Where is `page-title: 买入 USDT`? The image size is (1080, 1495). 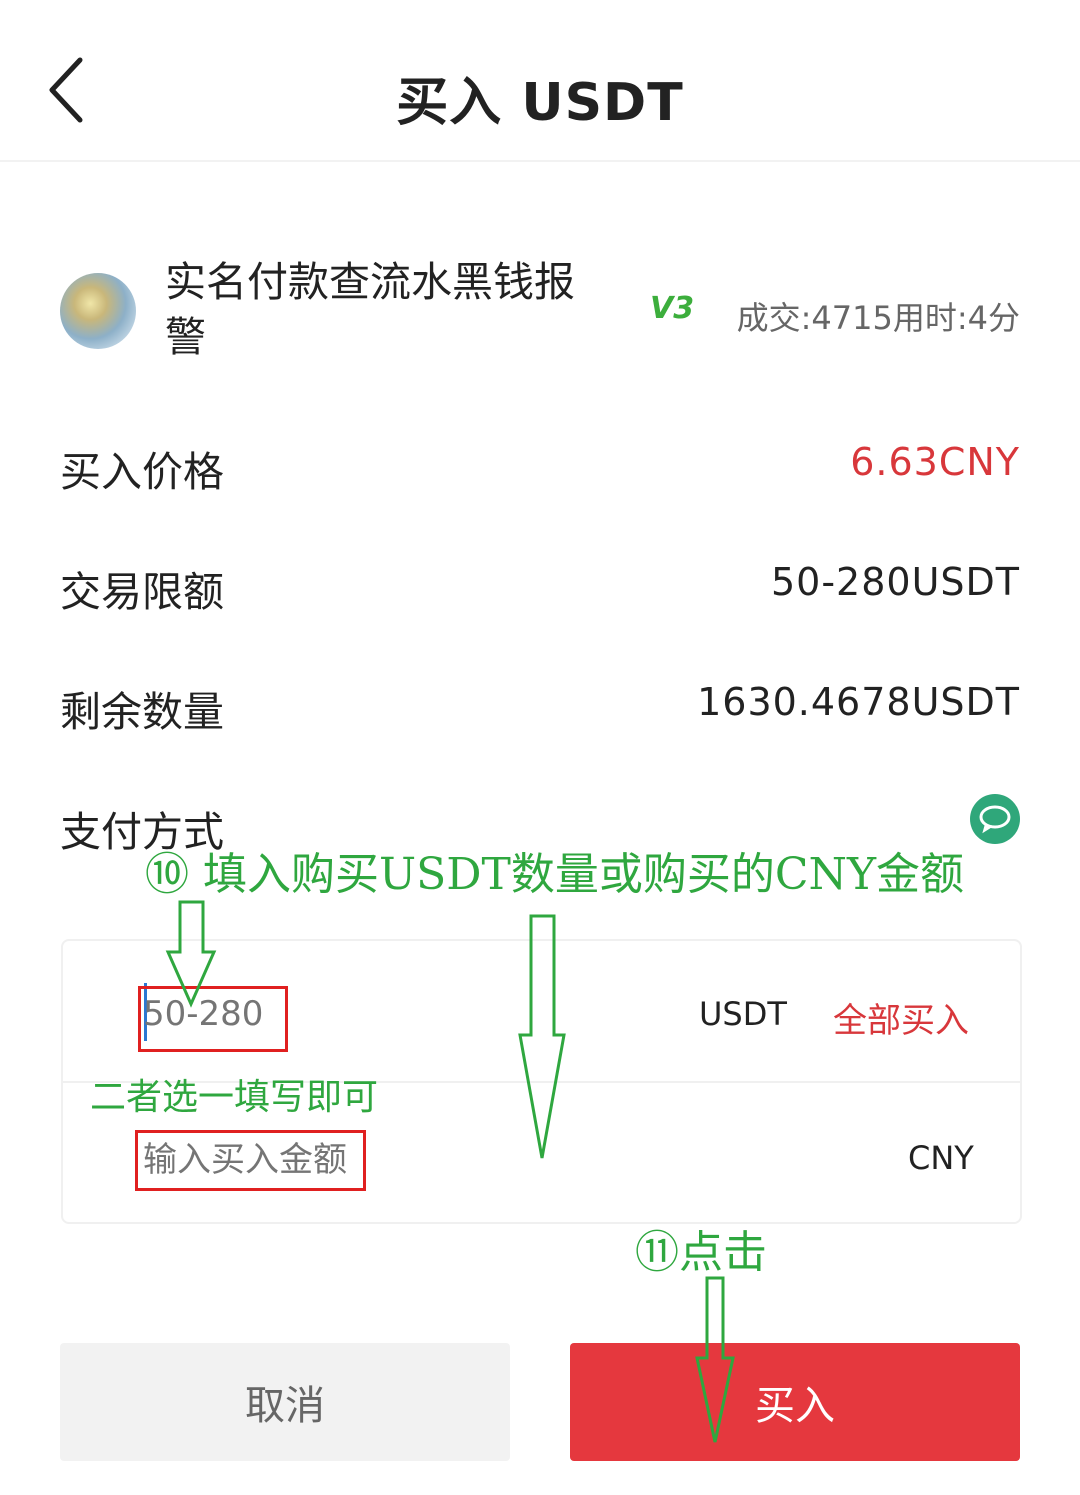
page-title: 买入 USDT is located at coordinates (540, 103).